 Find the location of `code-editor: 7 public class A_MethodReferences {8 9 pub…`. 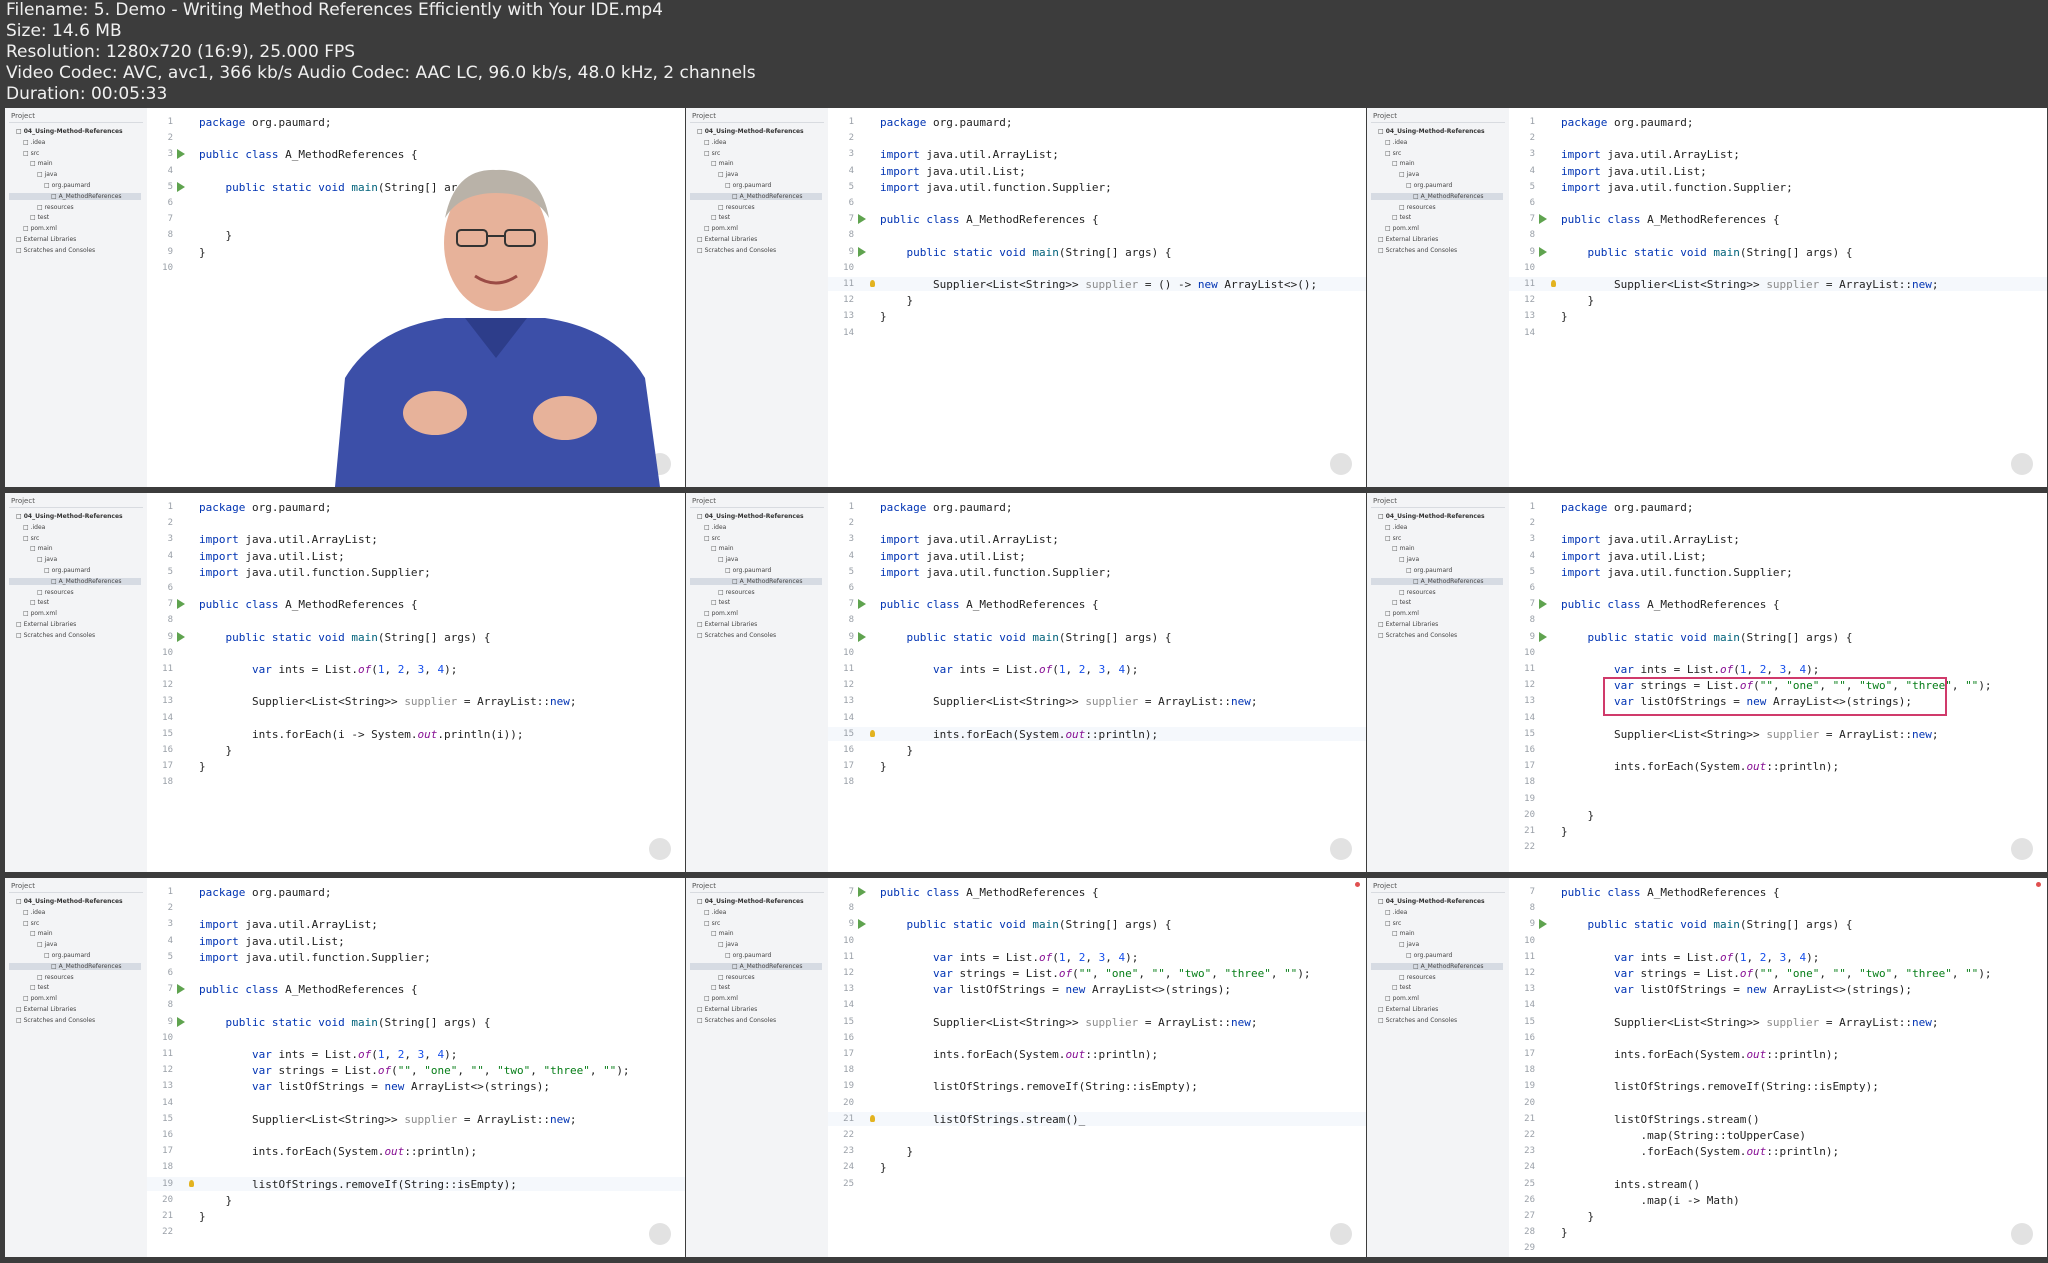

code-editor: 7 public class A_MethodReferences {8 9 pub… is located at coordinates (1778, 1067).